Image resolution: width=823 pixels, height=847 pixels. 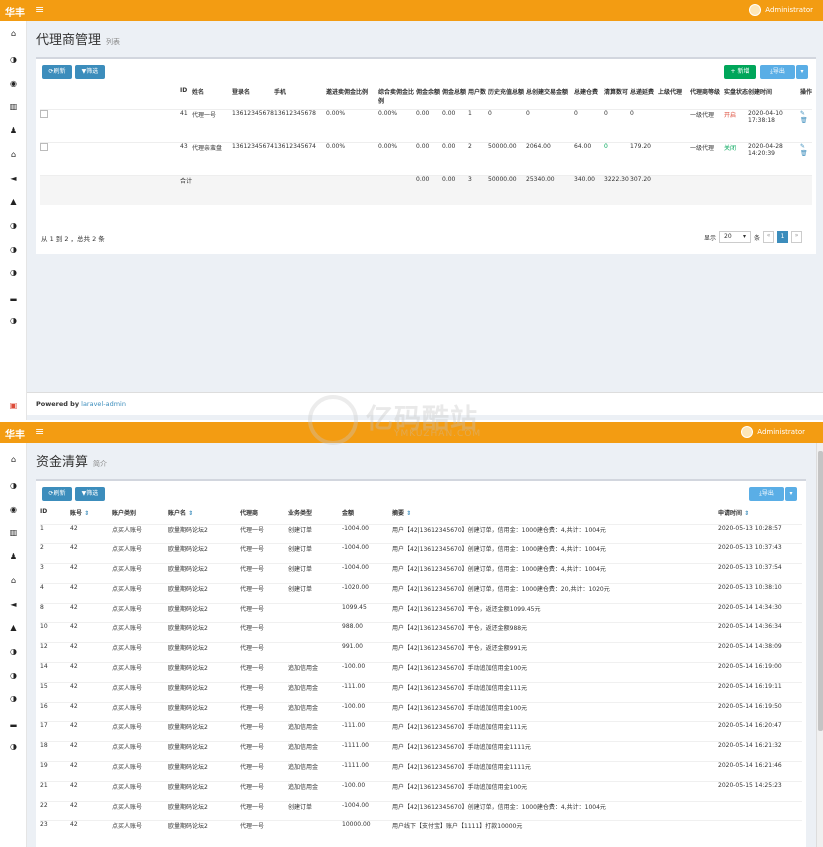 I want to click on column-header: 账户类别, so click(x=140, y=516).